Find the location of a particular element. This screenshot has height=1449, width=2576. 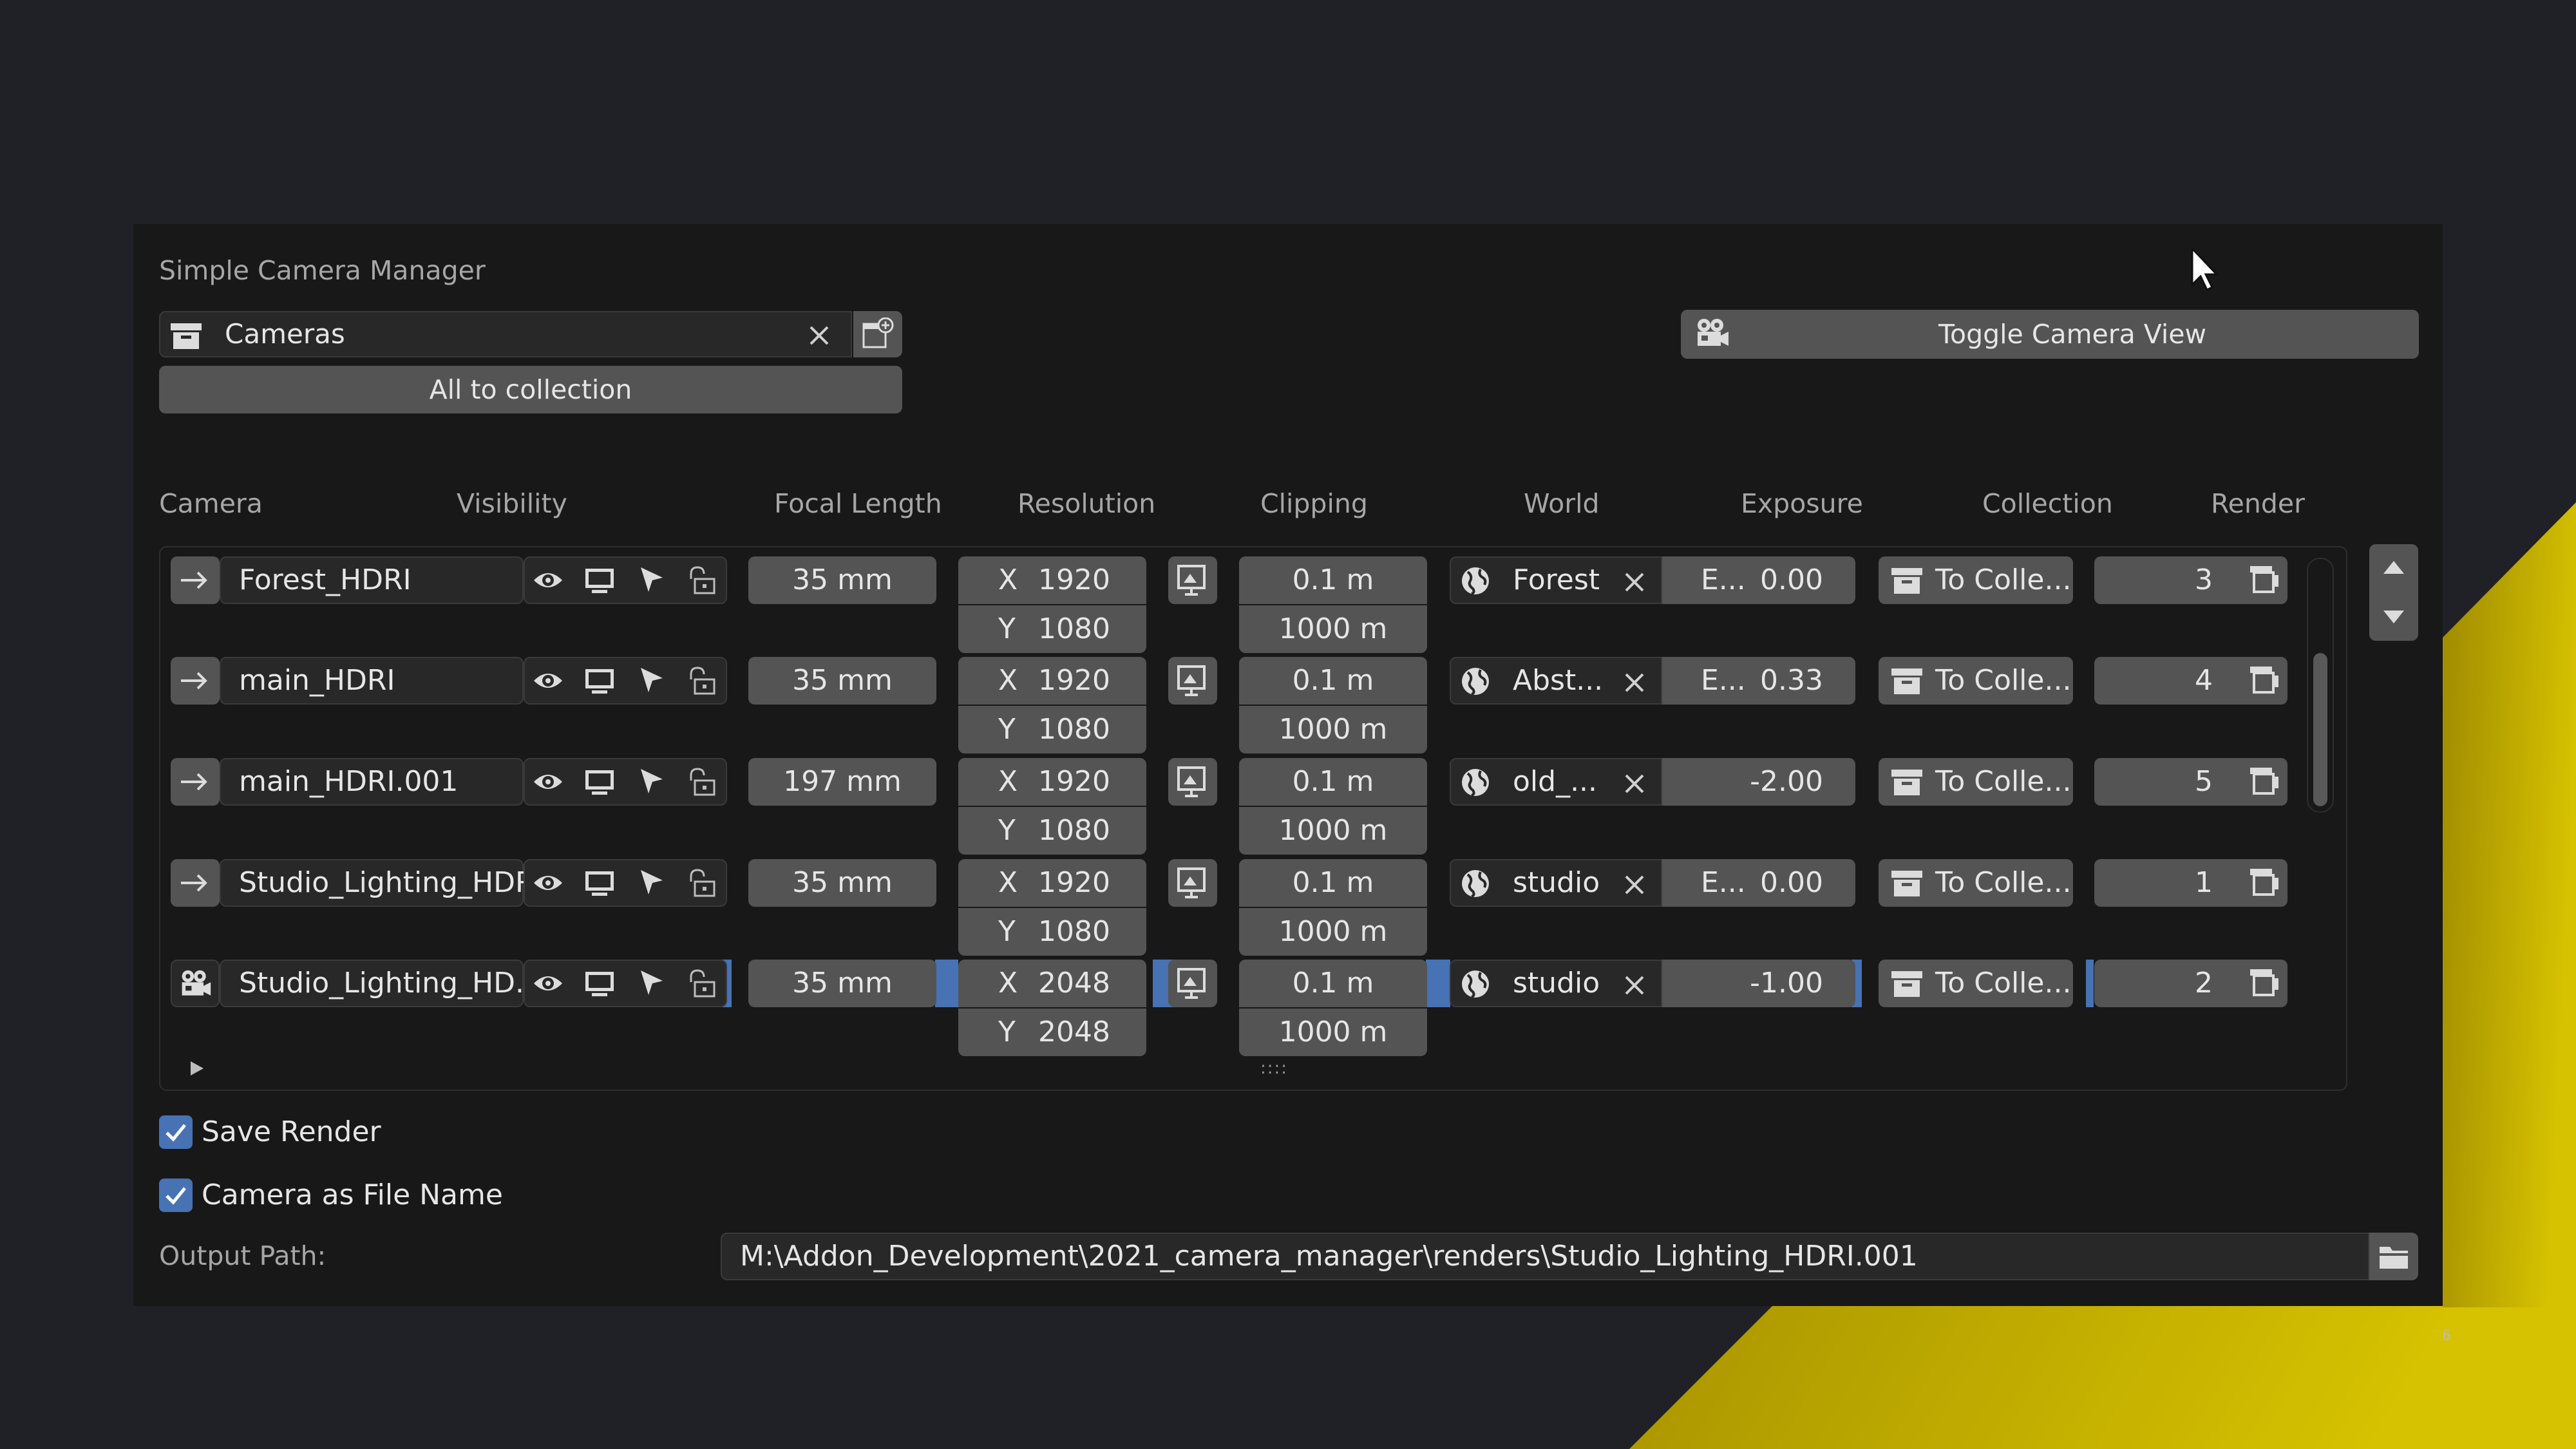

expand-filter-icon is located at coordinates (197, 1068).